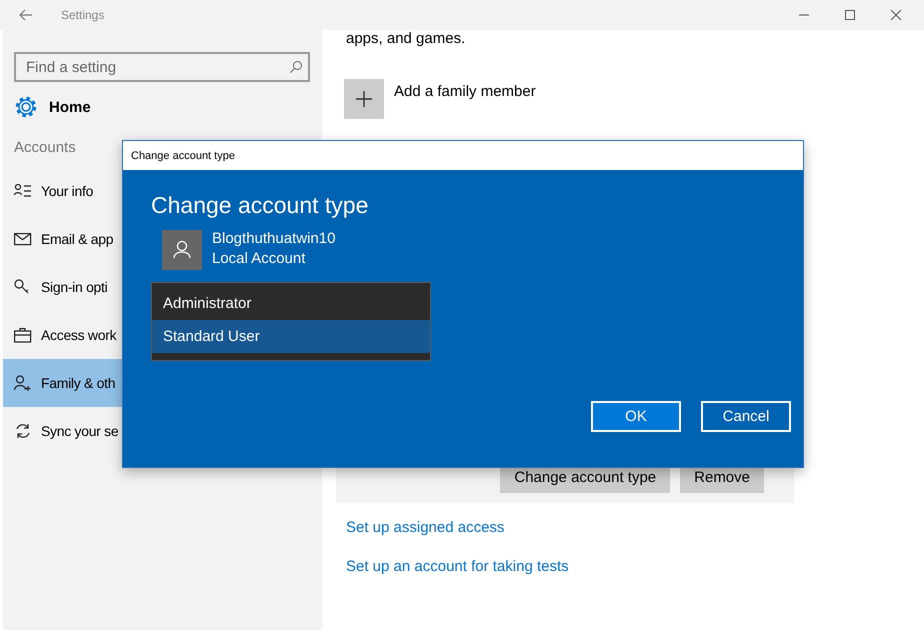 This screenshot has height=630, width=924. I want to click on window-title: Settings, so click(82, 15).